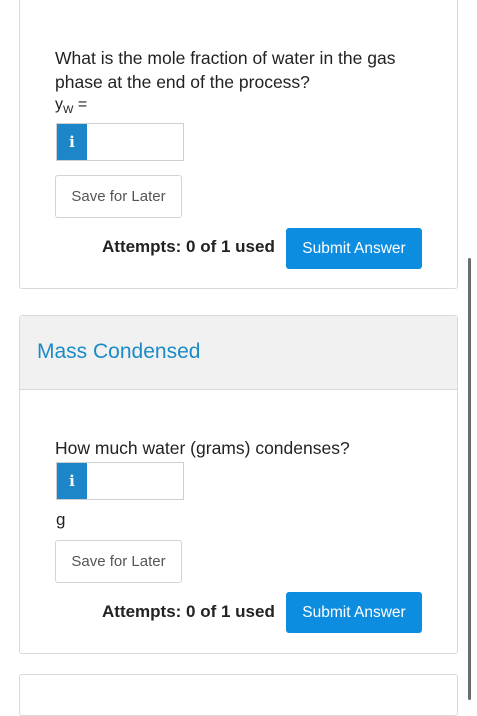 The width and height of the screenshot is (477, 716). What do you see at coordinates (238, 353) in the screenshot?
I see `section-header: Mass Condensed` at bounding box center [238, 353].